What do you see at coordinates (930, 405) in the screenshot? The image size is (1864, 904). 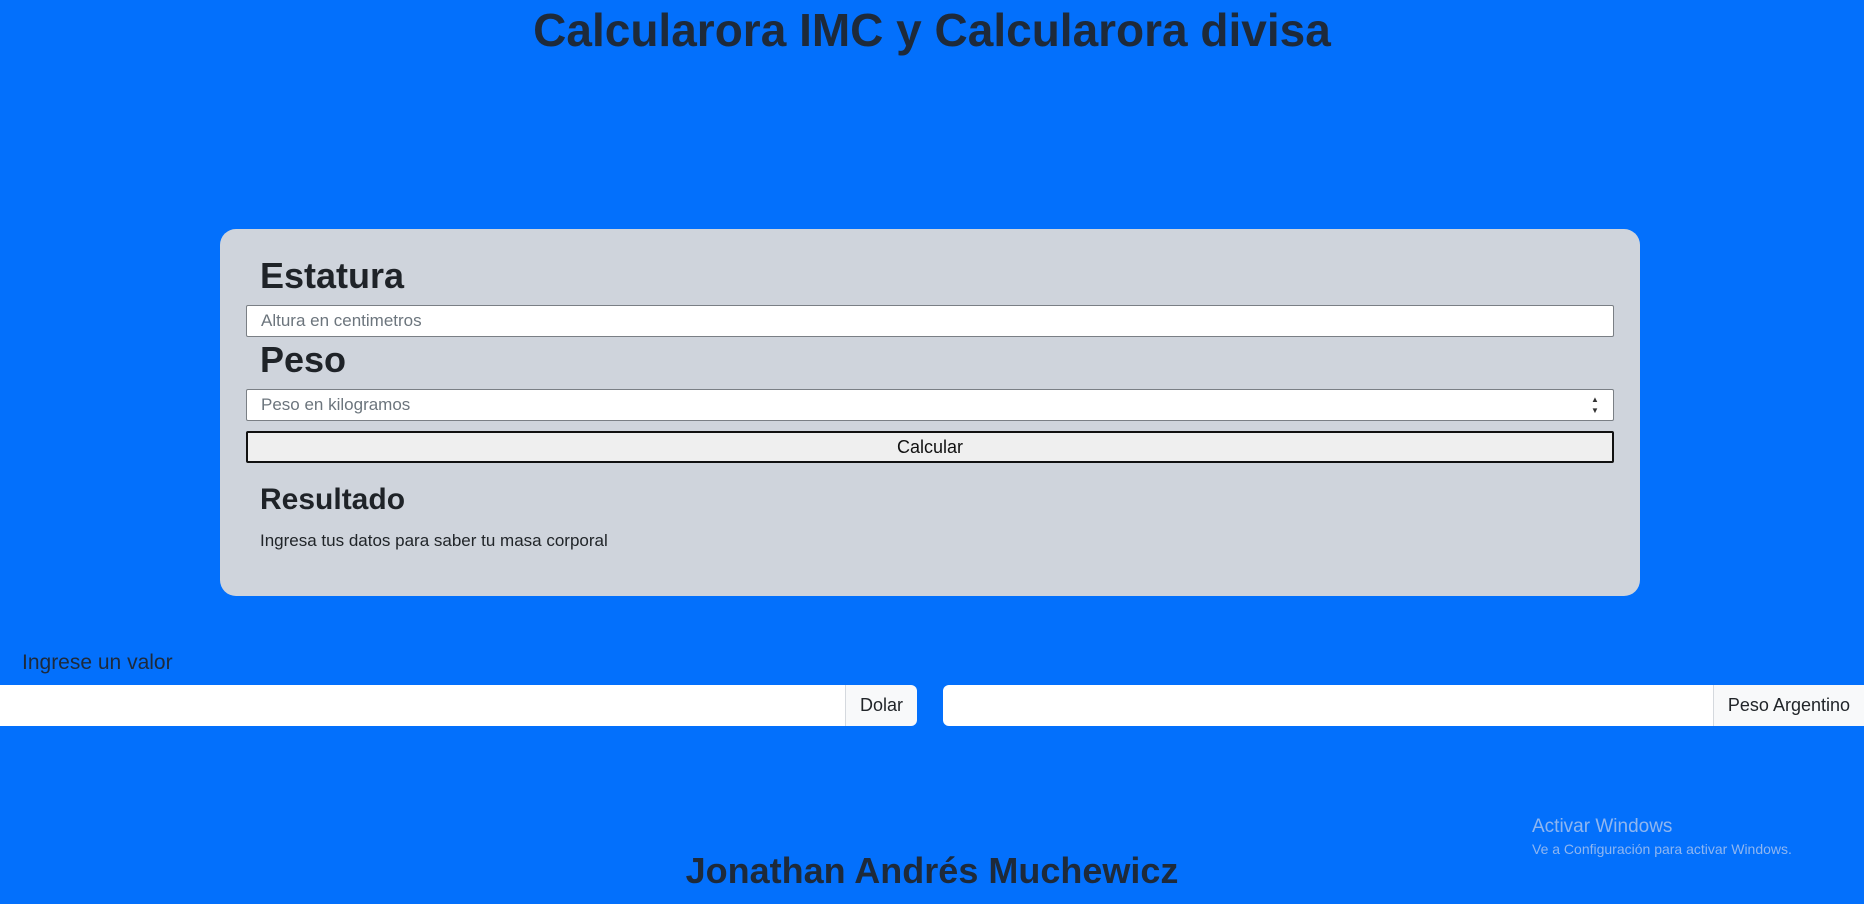 I see `weight-input: Peso en kilogramos ▲ ▼` at bounding box center [930, 405].